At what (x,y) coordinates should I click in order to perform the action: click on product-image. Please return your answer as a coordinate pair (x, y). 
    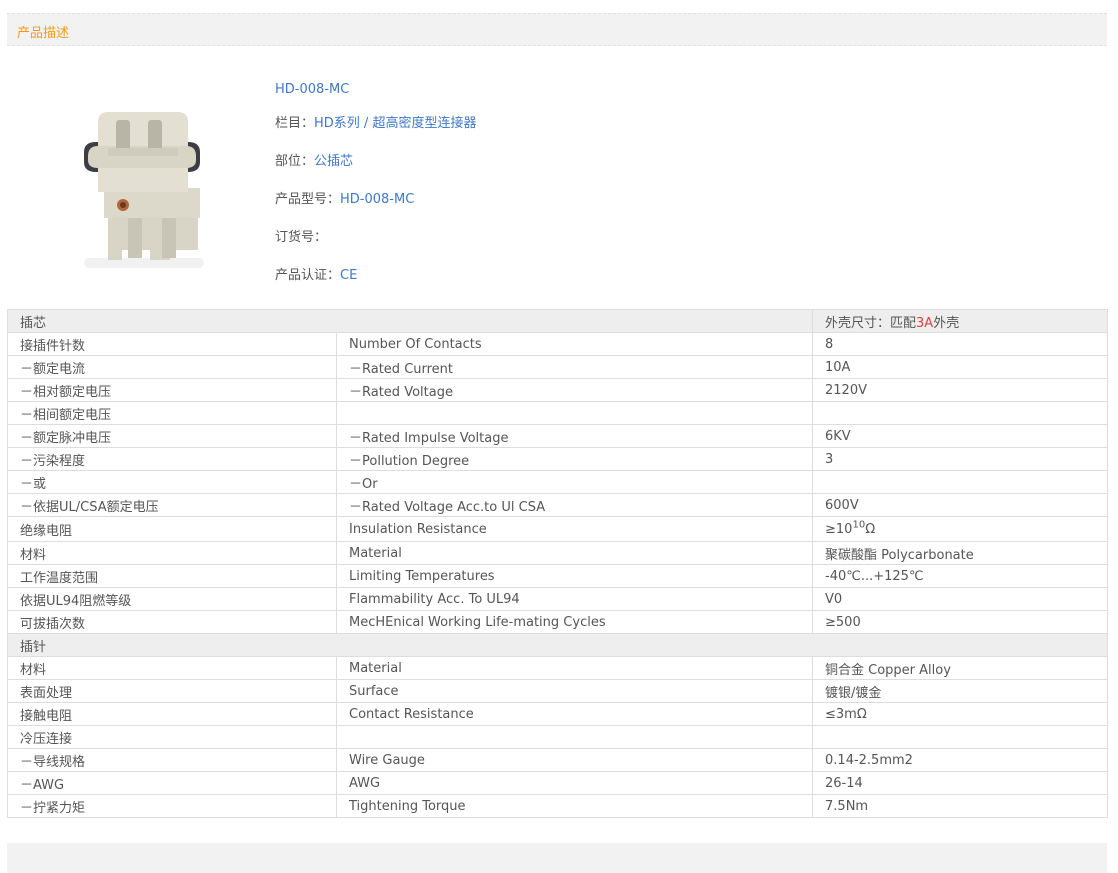
    Looking at the image, I should click on (144, 190).